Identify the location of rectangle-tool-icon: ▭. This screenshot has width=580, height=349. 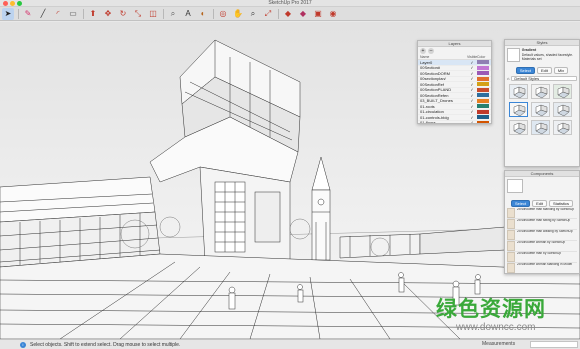
(73, 14).